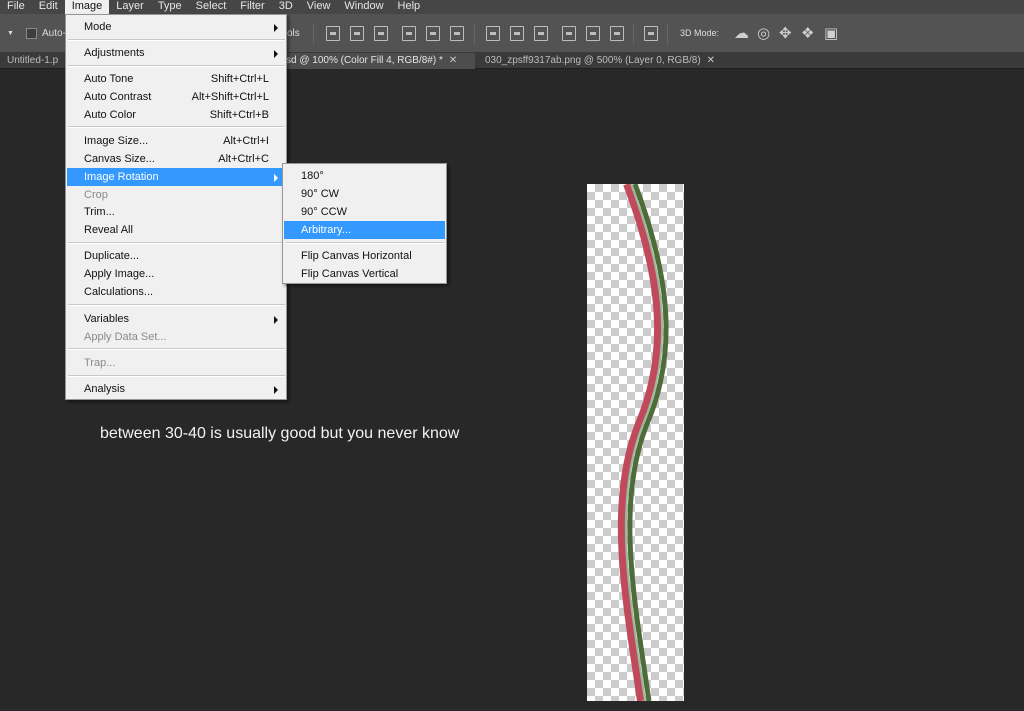 The image size is (1024, 711). I want to click on auto-select-checkbox, so click(31, 33).